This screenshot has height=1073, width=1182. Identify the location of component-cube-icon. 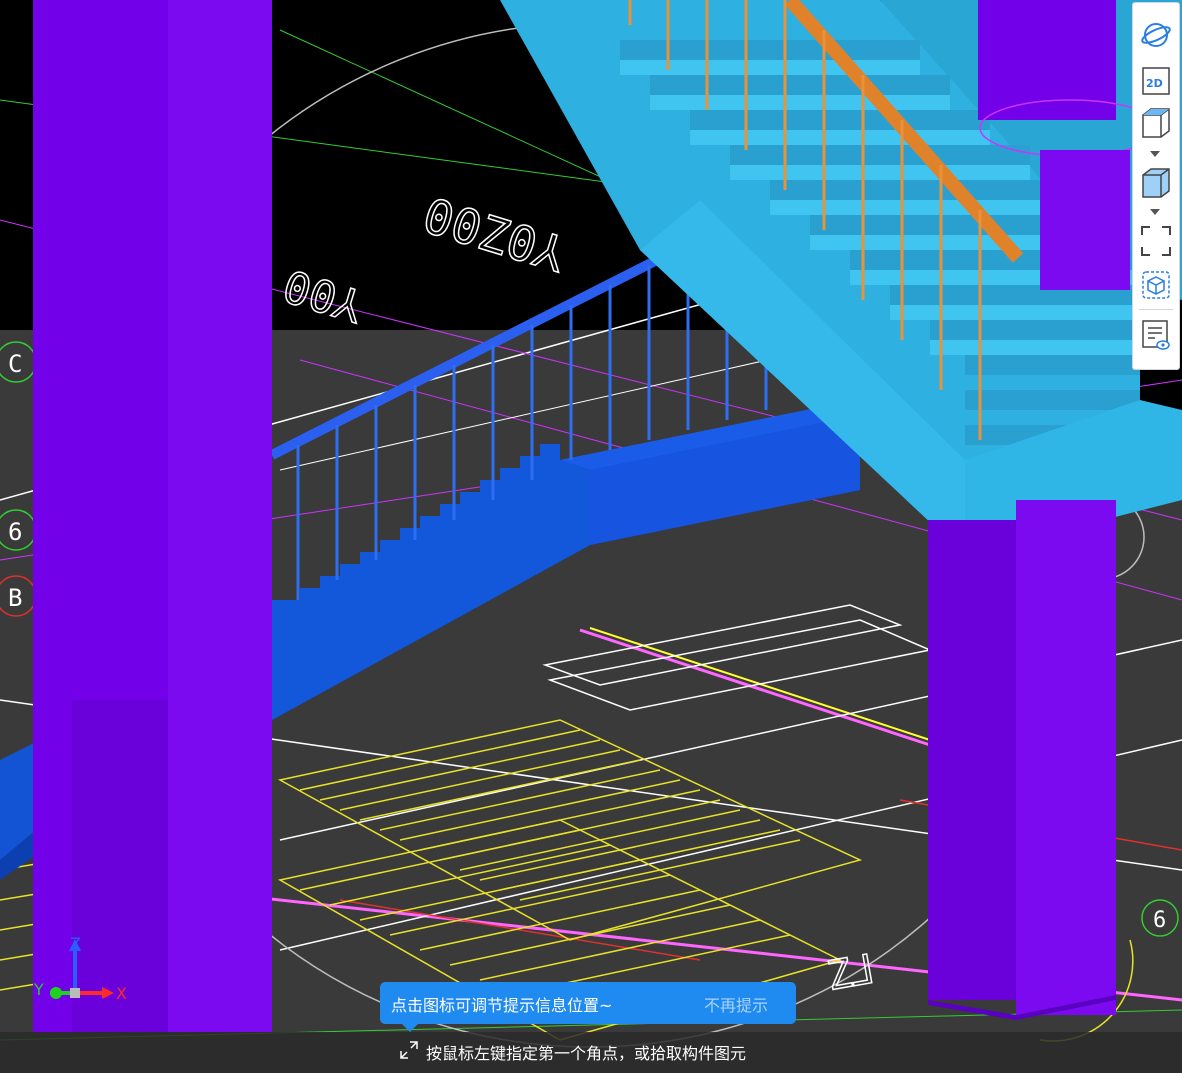
(1156, 285).